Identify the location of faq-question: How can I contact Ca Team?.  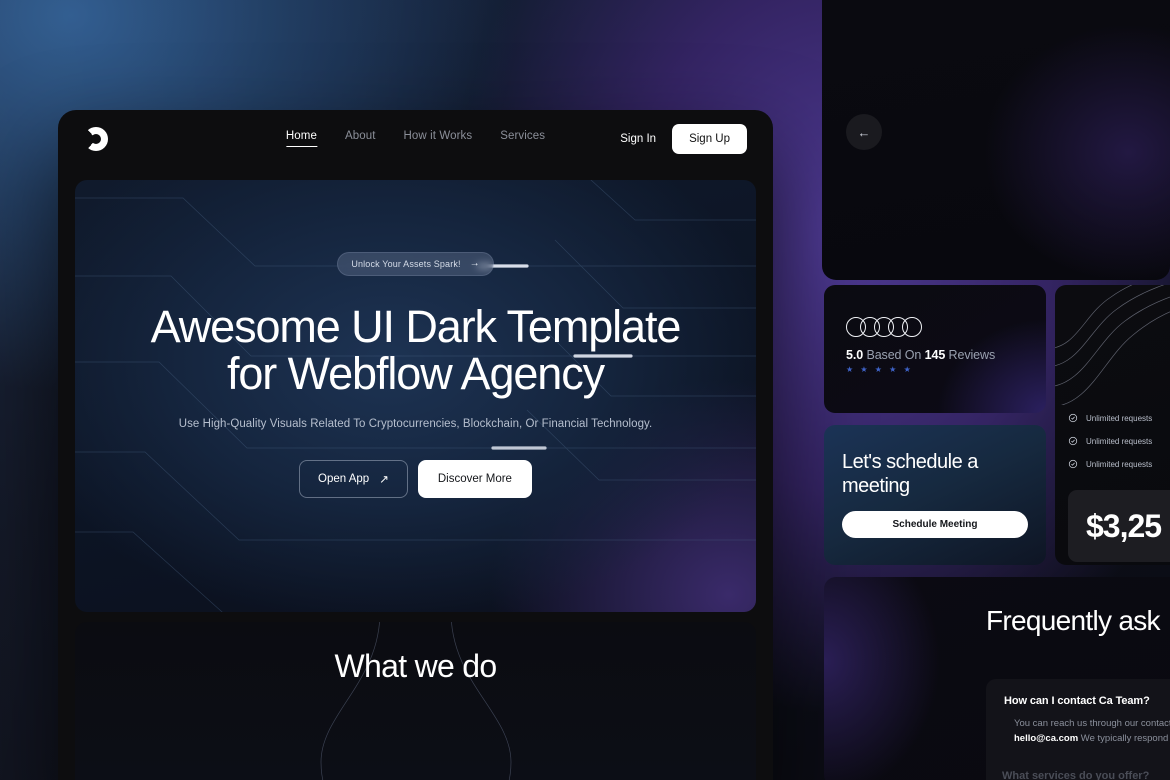
(1077, 701).